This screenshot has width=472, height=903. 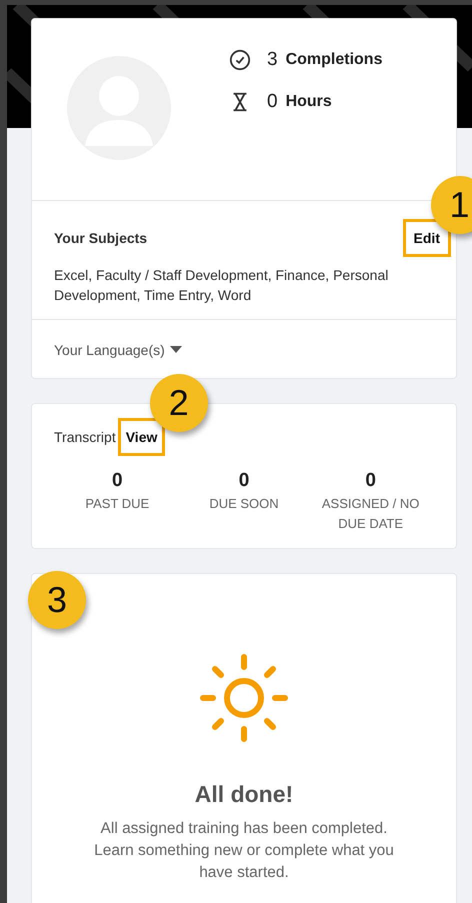 I want to click on subject-list: Excel, Faculty / Staff Development, Finance, Personal Development, Time Entry, Word, so click(x=244, y=285).